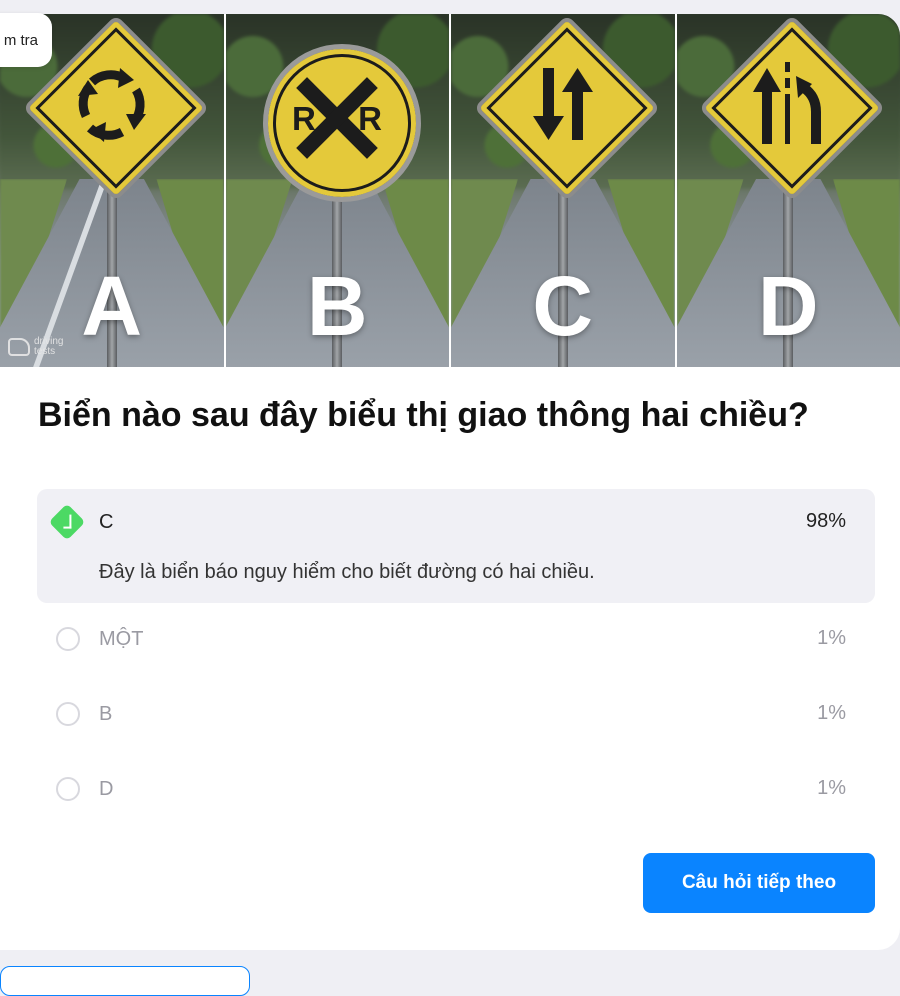 This screenshot has width=900, height=996. I want to click on answer-option: B 1%, so click(456, 723).